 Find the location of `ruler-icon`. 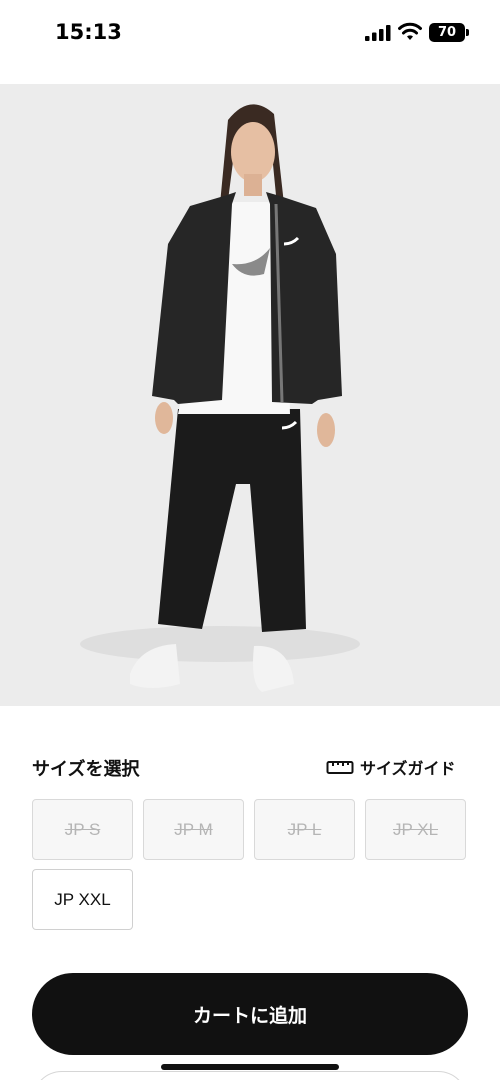

ruler-icon is located at coordinates (340, 767).